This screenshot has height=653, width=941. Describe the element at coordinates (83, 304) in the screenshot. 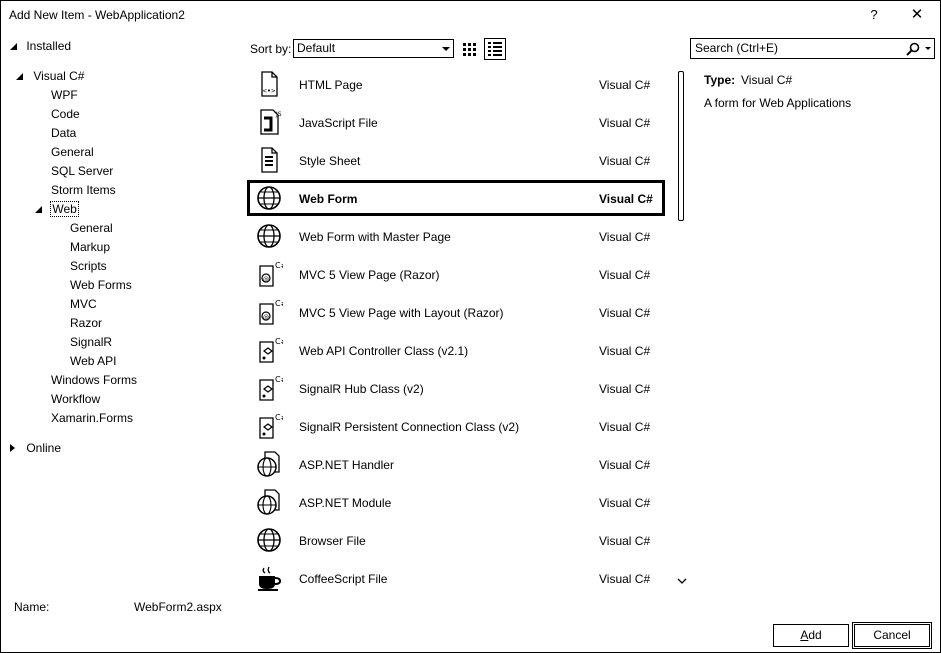

I see `tree-node-web-mvc: MVC` at that location.